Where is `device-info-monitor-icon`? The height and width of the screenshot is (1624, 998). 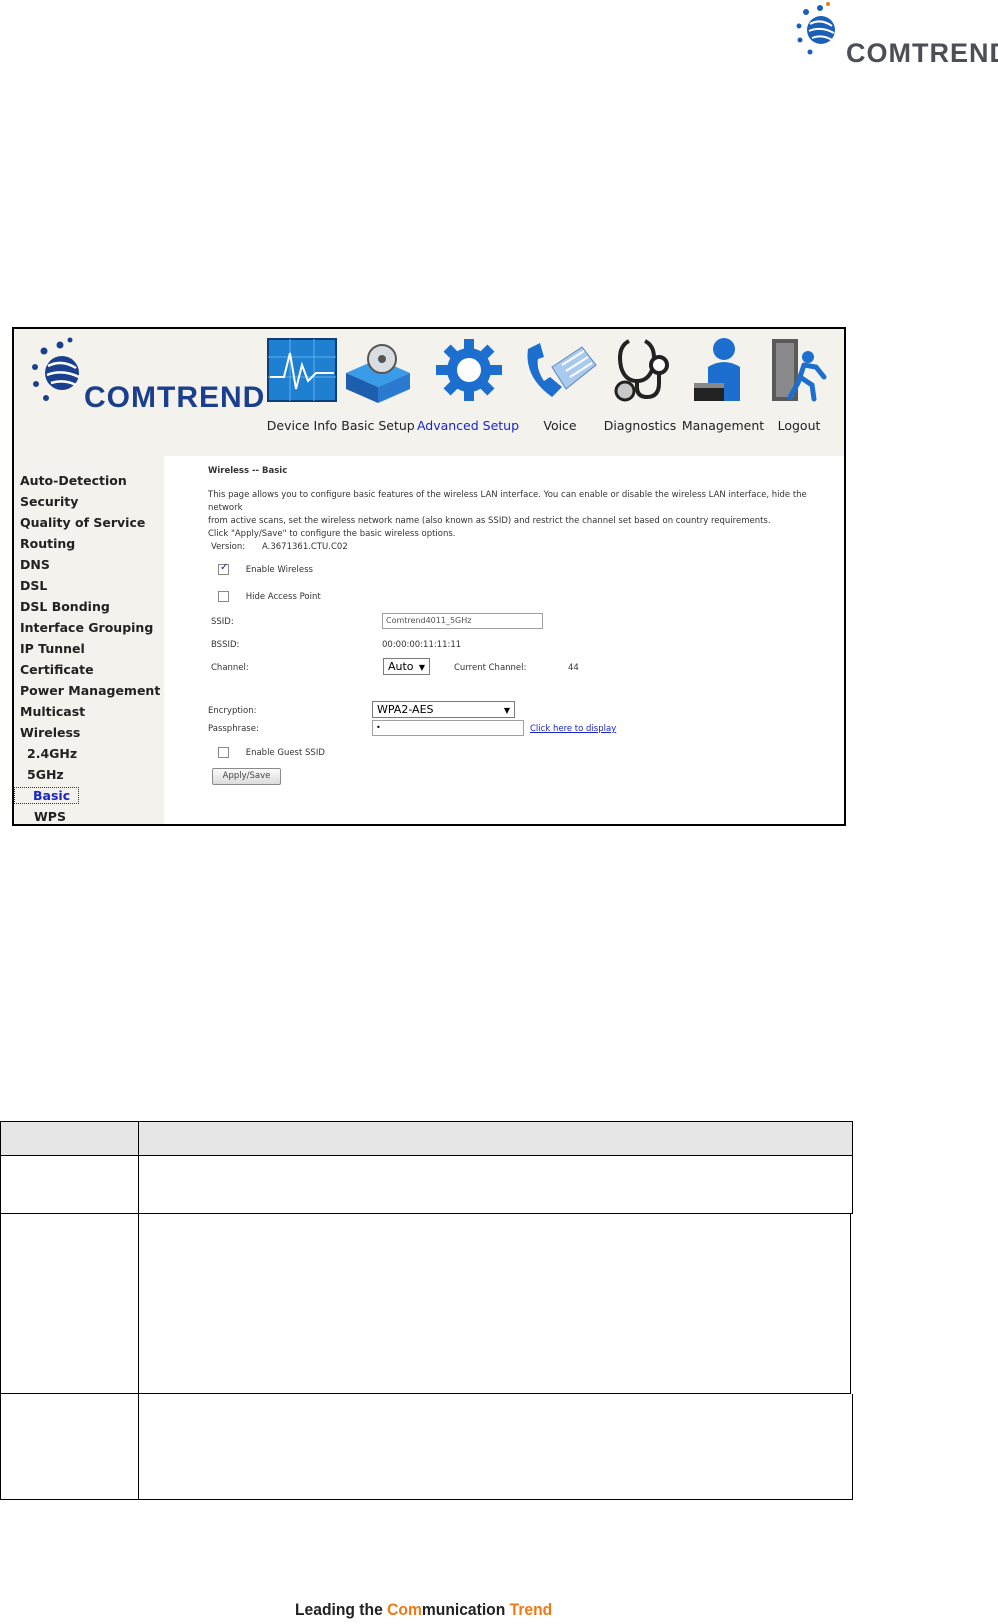
device-info-monitor-icon is located at coordinates (302, 370).